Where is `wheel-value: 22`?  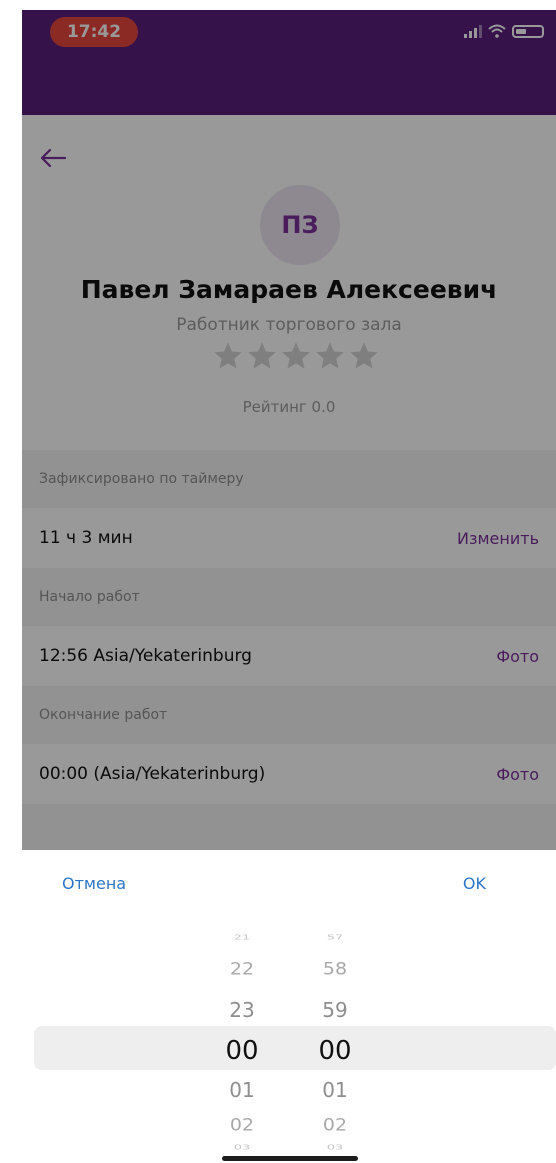
wheel-value: 22 is located at coordinates (242, 969).